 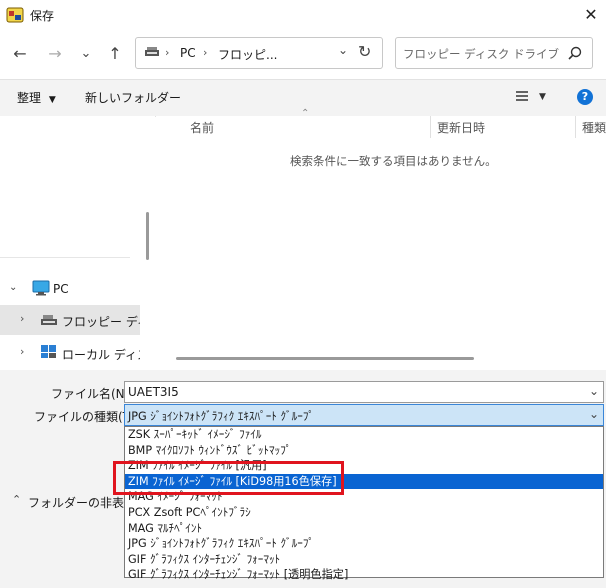 I want to click on organize-label: 整理, so click(x=29, y=98).